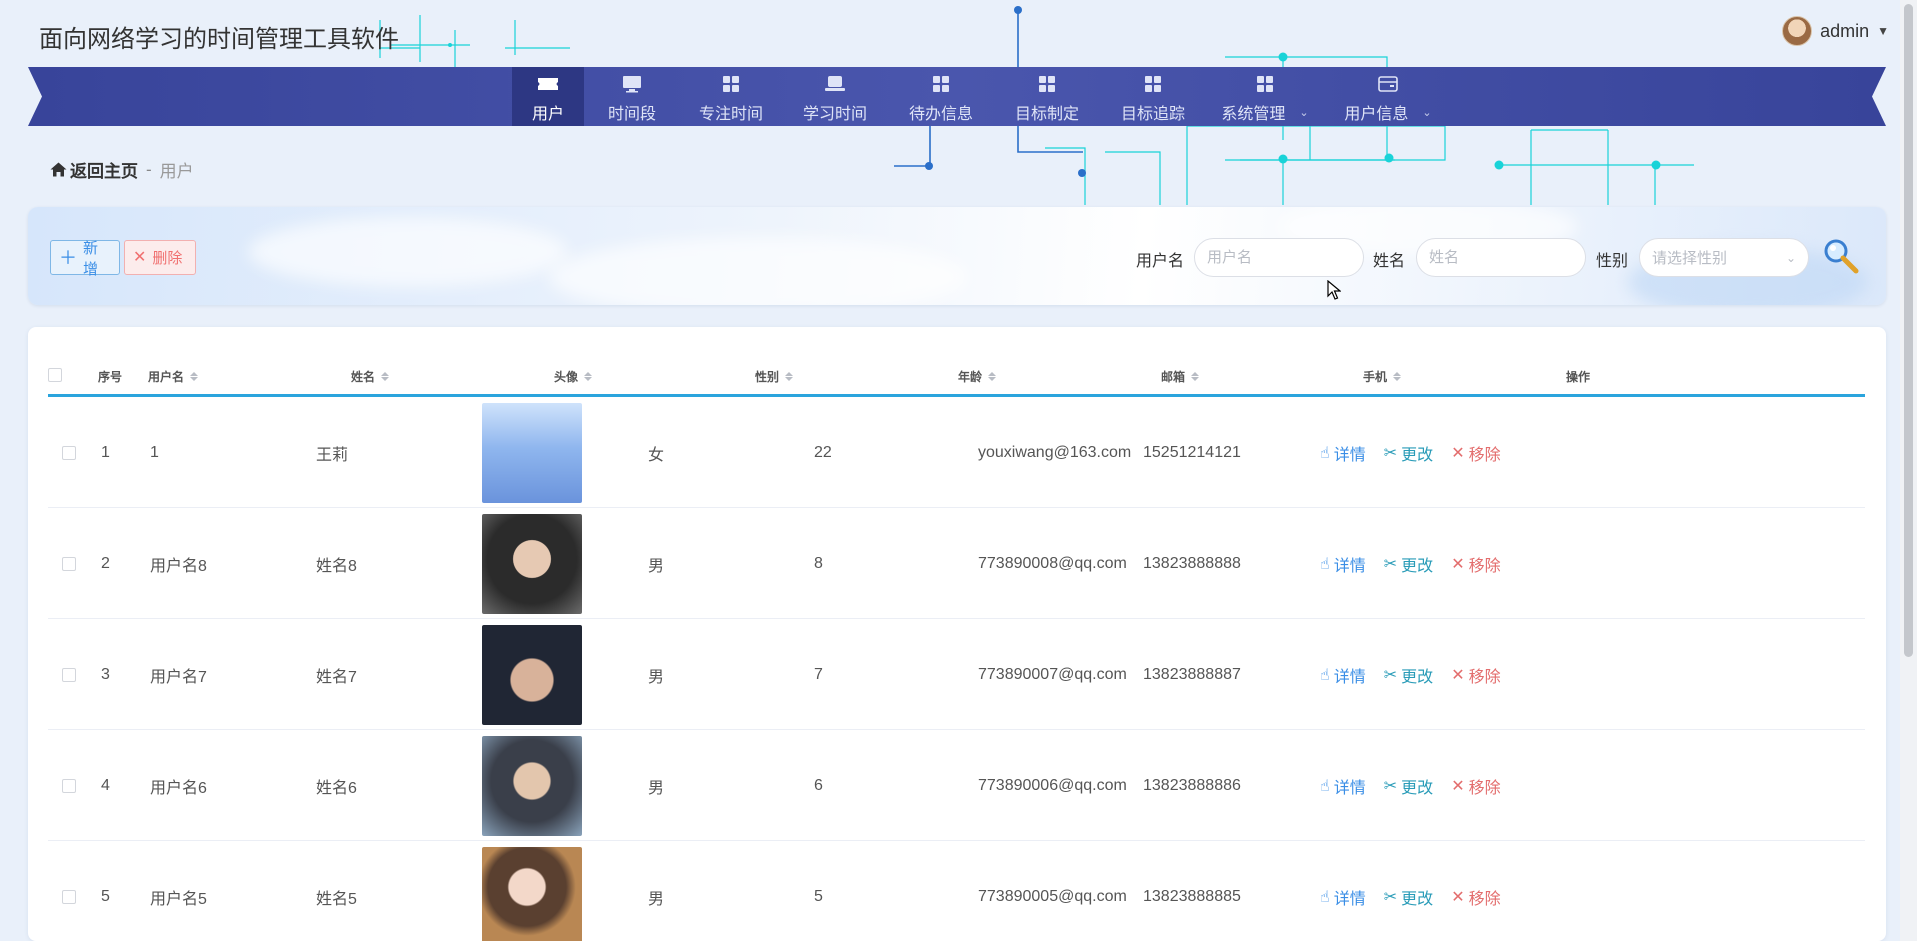 This screenshot has height=941, width=1917. What do you see at coordinates (818, 785) in the screenshot?
I see `cell-age: 6` at bounding box center [818, 785].